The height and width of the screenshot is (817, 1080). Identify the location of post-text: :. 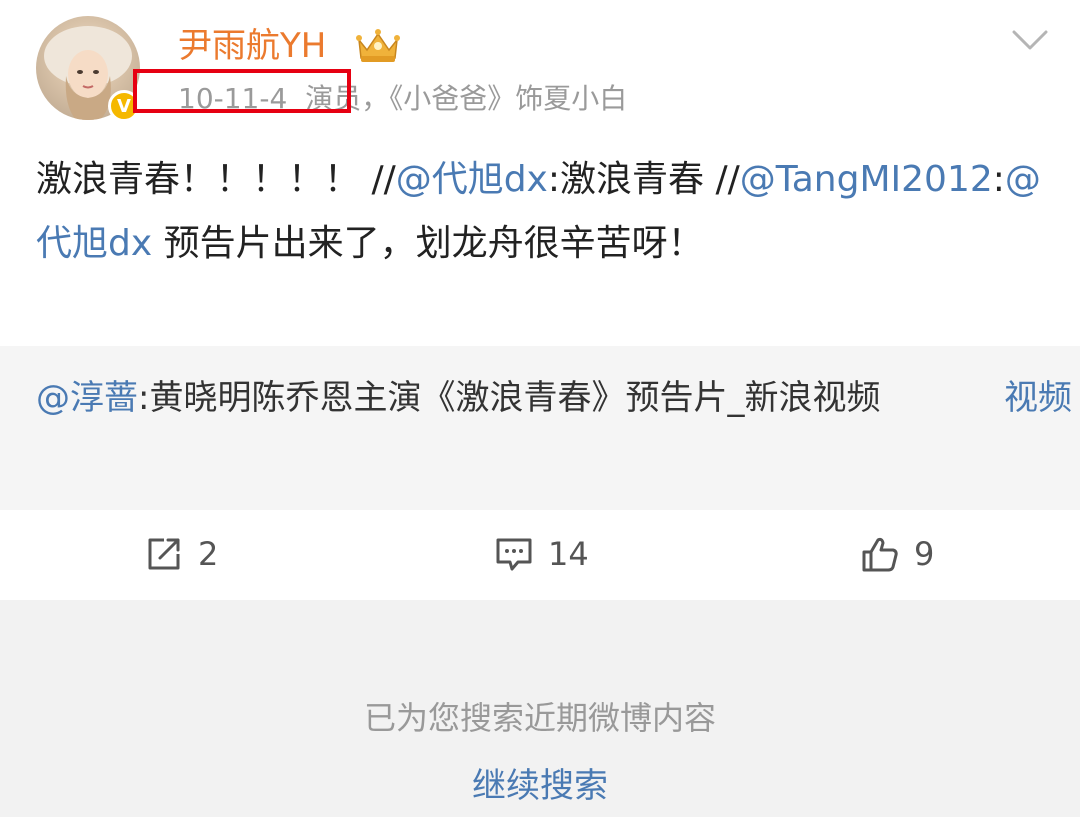
(998, 179).